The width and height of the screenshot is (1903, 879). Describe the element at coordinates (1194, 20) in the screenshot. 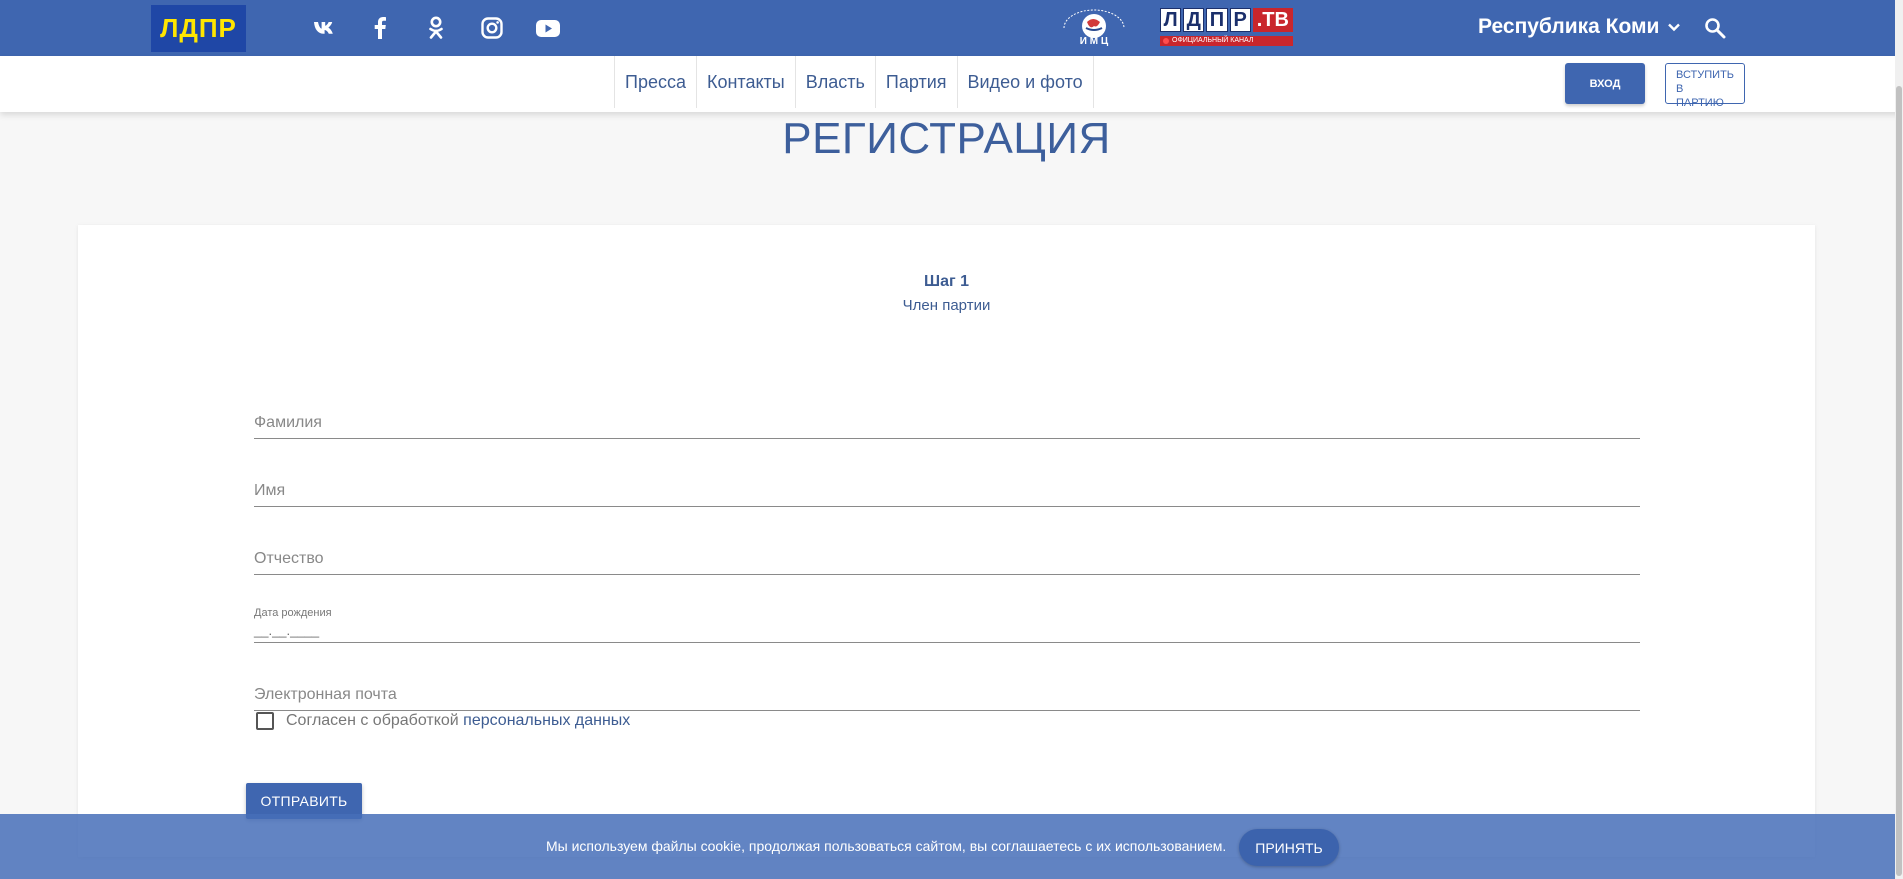

I see `tv-letter: Д` at that location.